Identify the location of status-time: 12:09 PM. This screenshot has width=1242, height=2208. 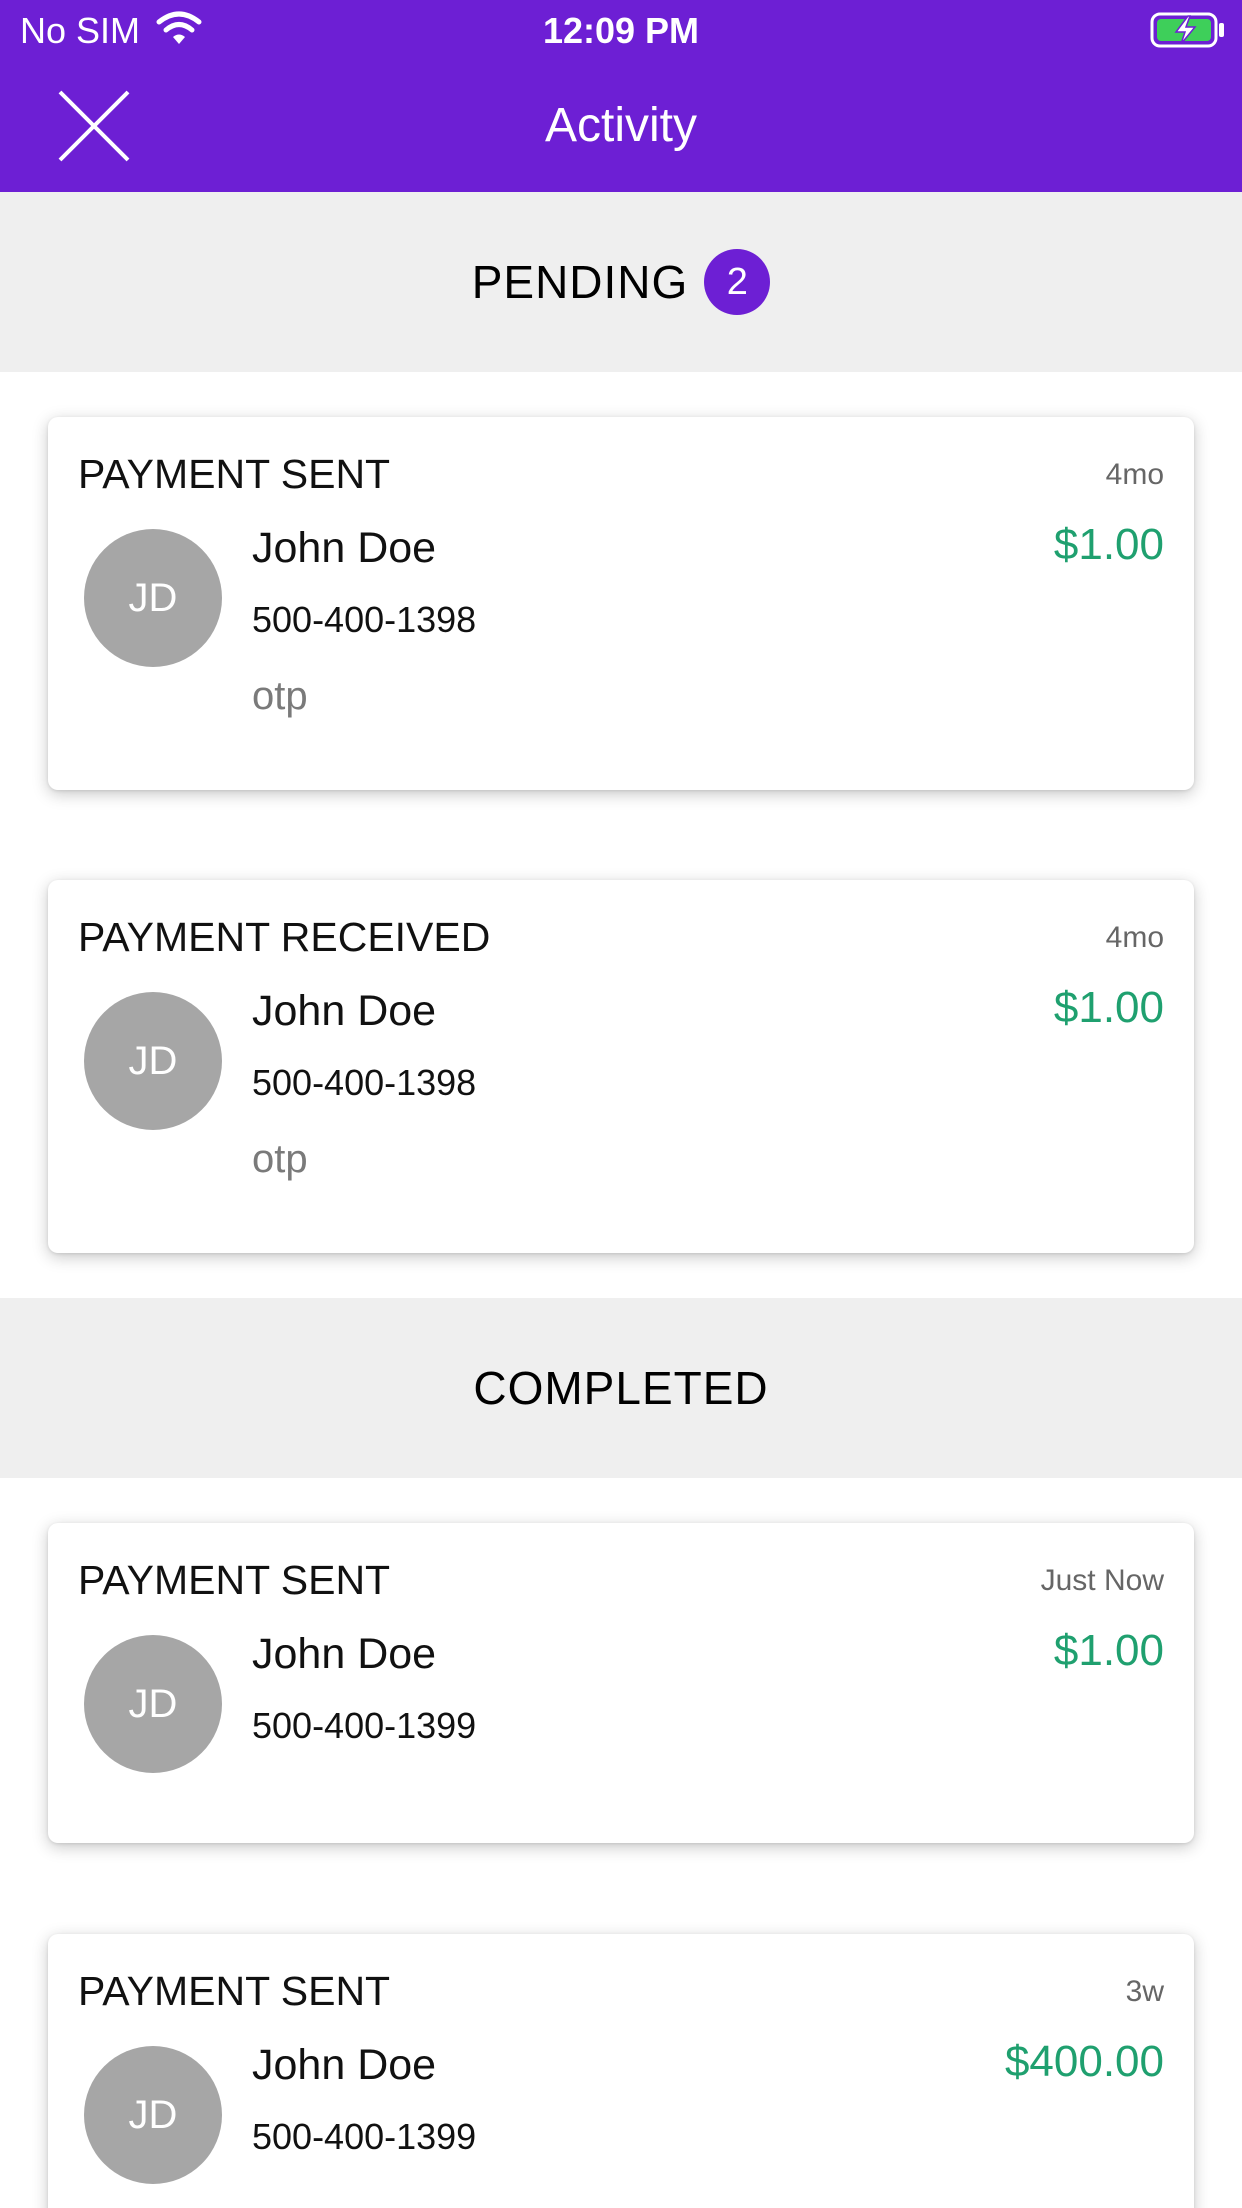
(621, 30).